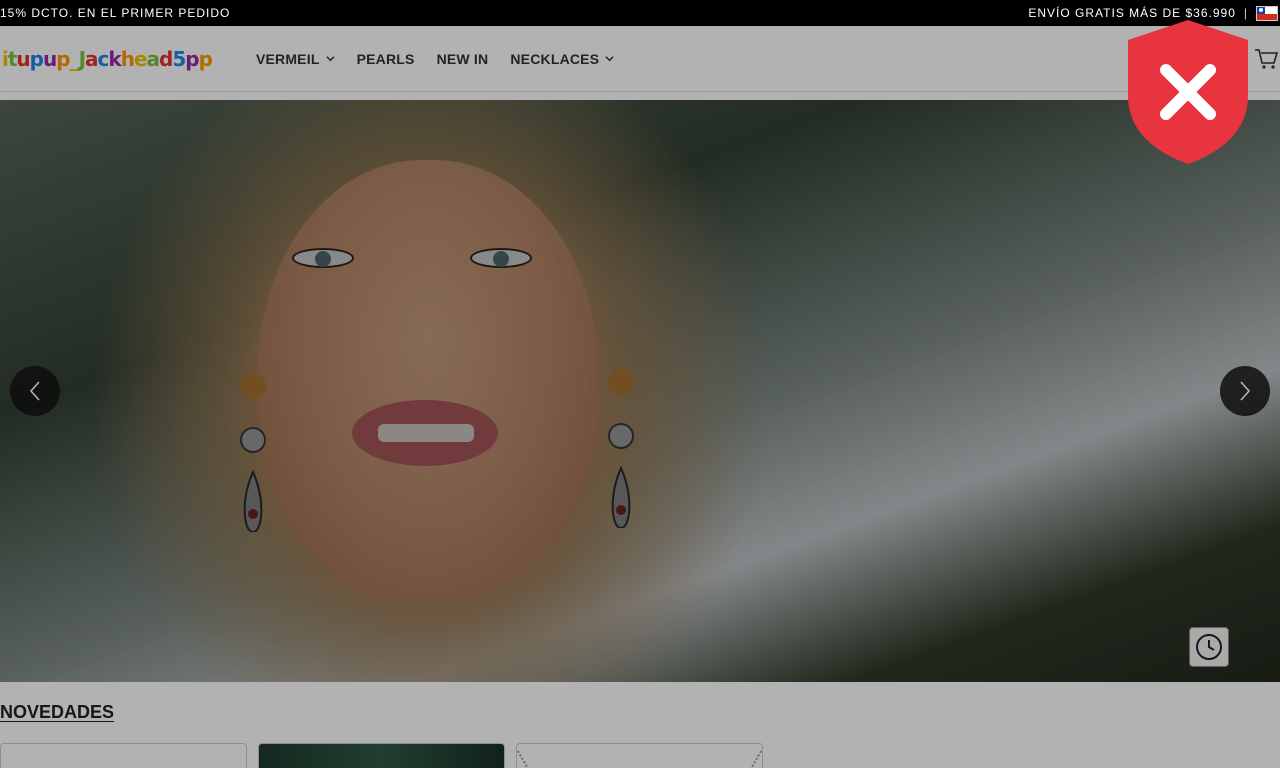  I want to click on logo-letter: d, so click(166, 58).